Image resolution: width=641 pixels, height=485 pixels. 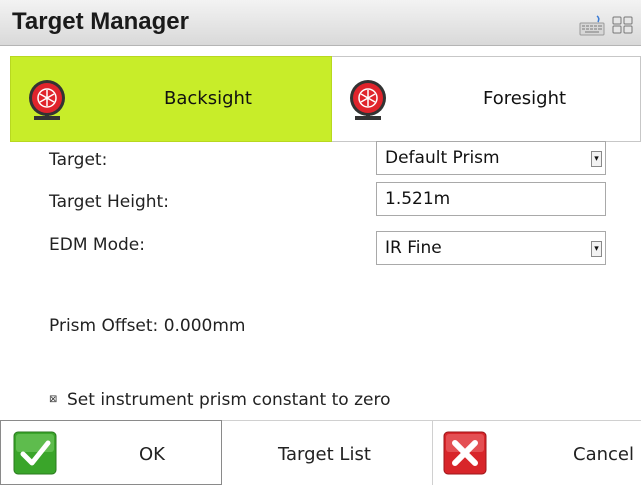 I want to click on keyboard-icon, so click(x=592, y=25).